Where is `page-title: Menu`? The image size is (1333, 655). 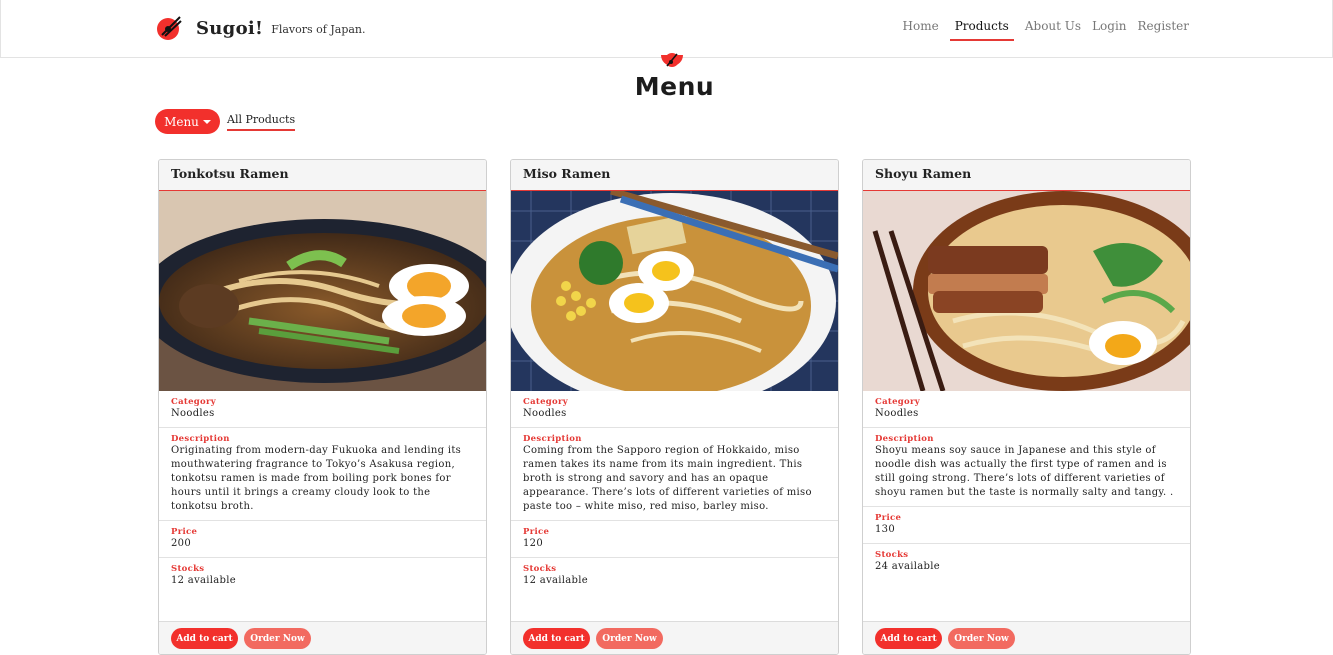
page-title: Menu is located at coordinates (674, 86).